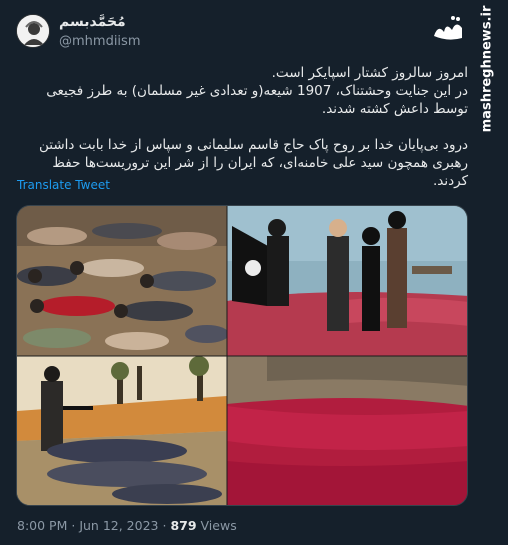  I want to click on photo-top-right, so click(347, 281).